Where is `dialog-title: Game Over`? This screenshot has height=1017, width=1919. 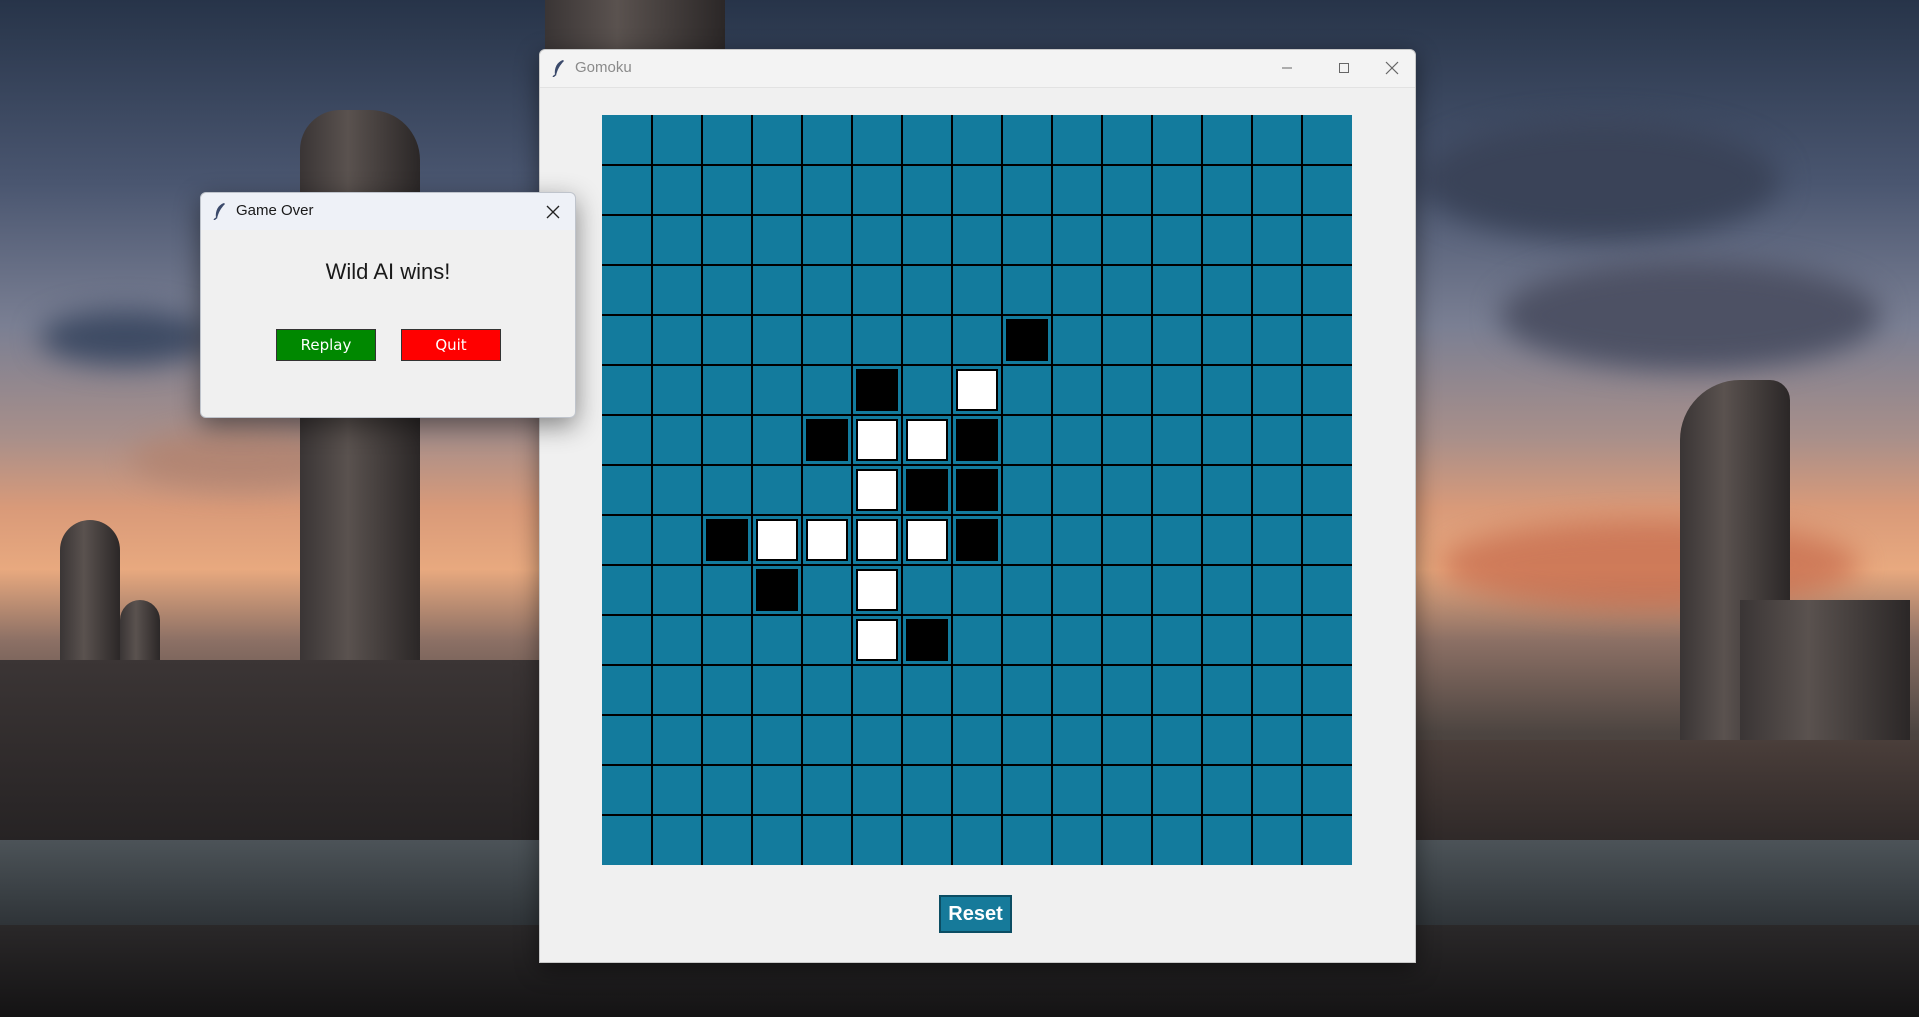 dialog-title: Game Over is located at coordinates (275, 210).